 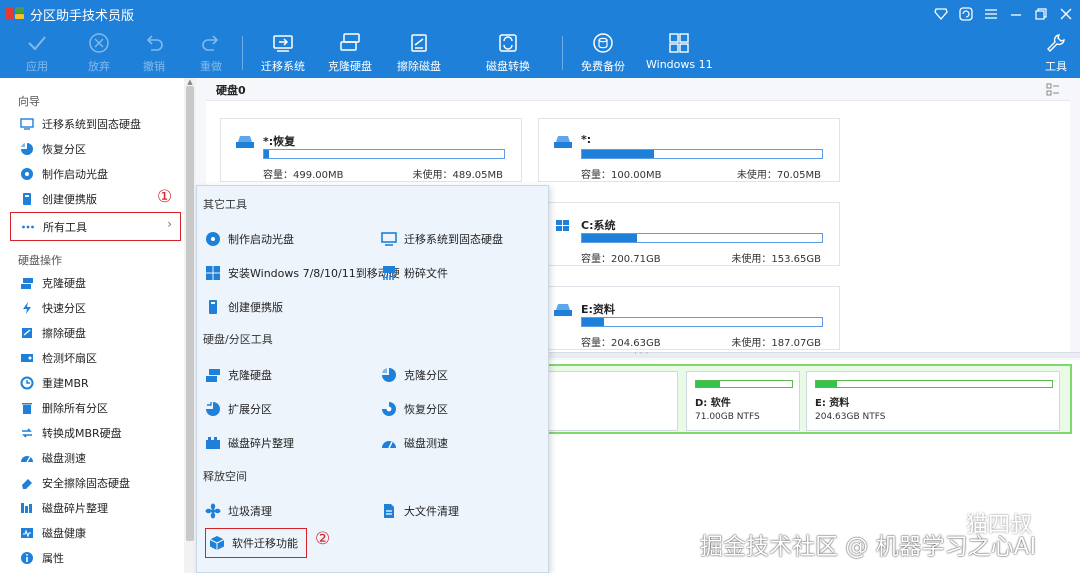 I want to click on speed-icon, so click(x=389, y=445).